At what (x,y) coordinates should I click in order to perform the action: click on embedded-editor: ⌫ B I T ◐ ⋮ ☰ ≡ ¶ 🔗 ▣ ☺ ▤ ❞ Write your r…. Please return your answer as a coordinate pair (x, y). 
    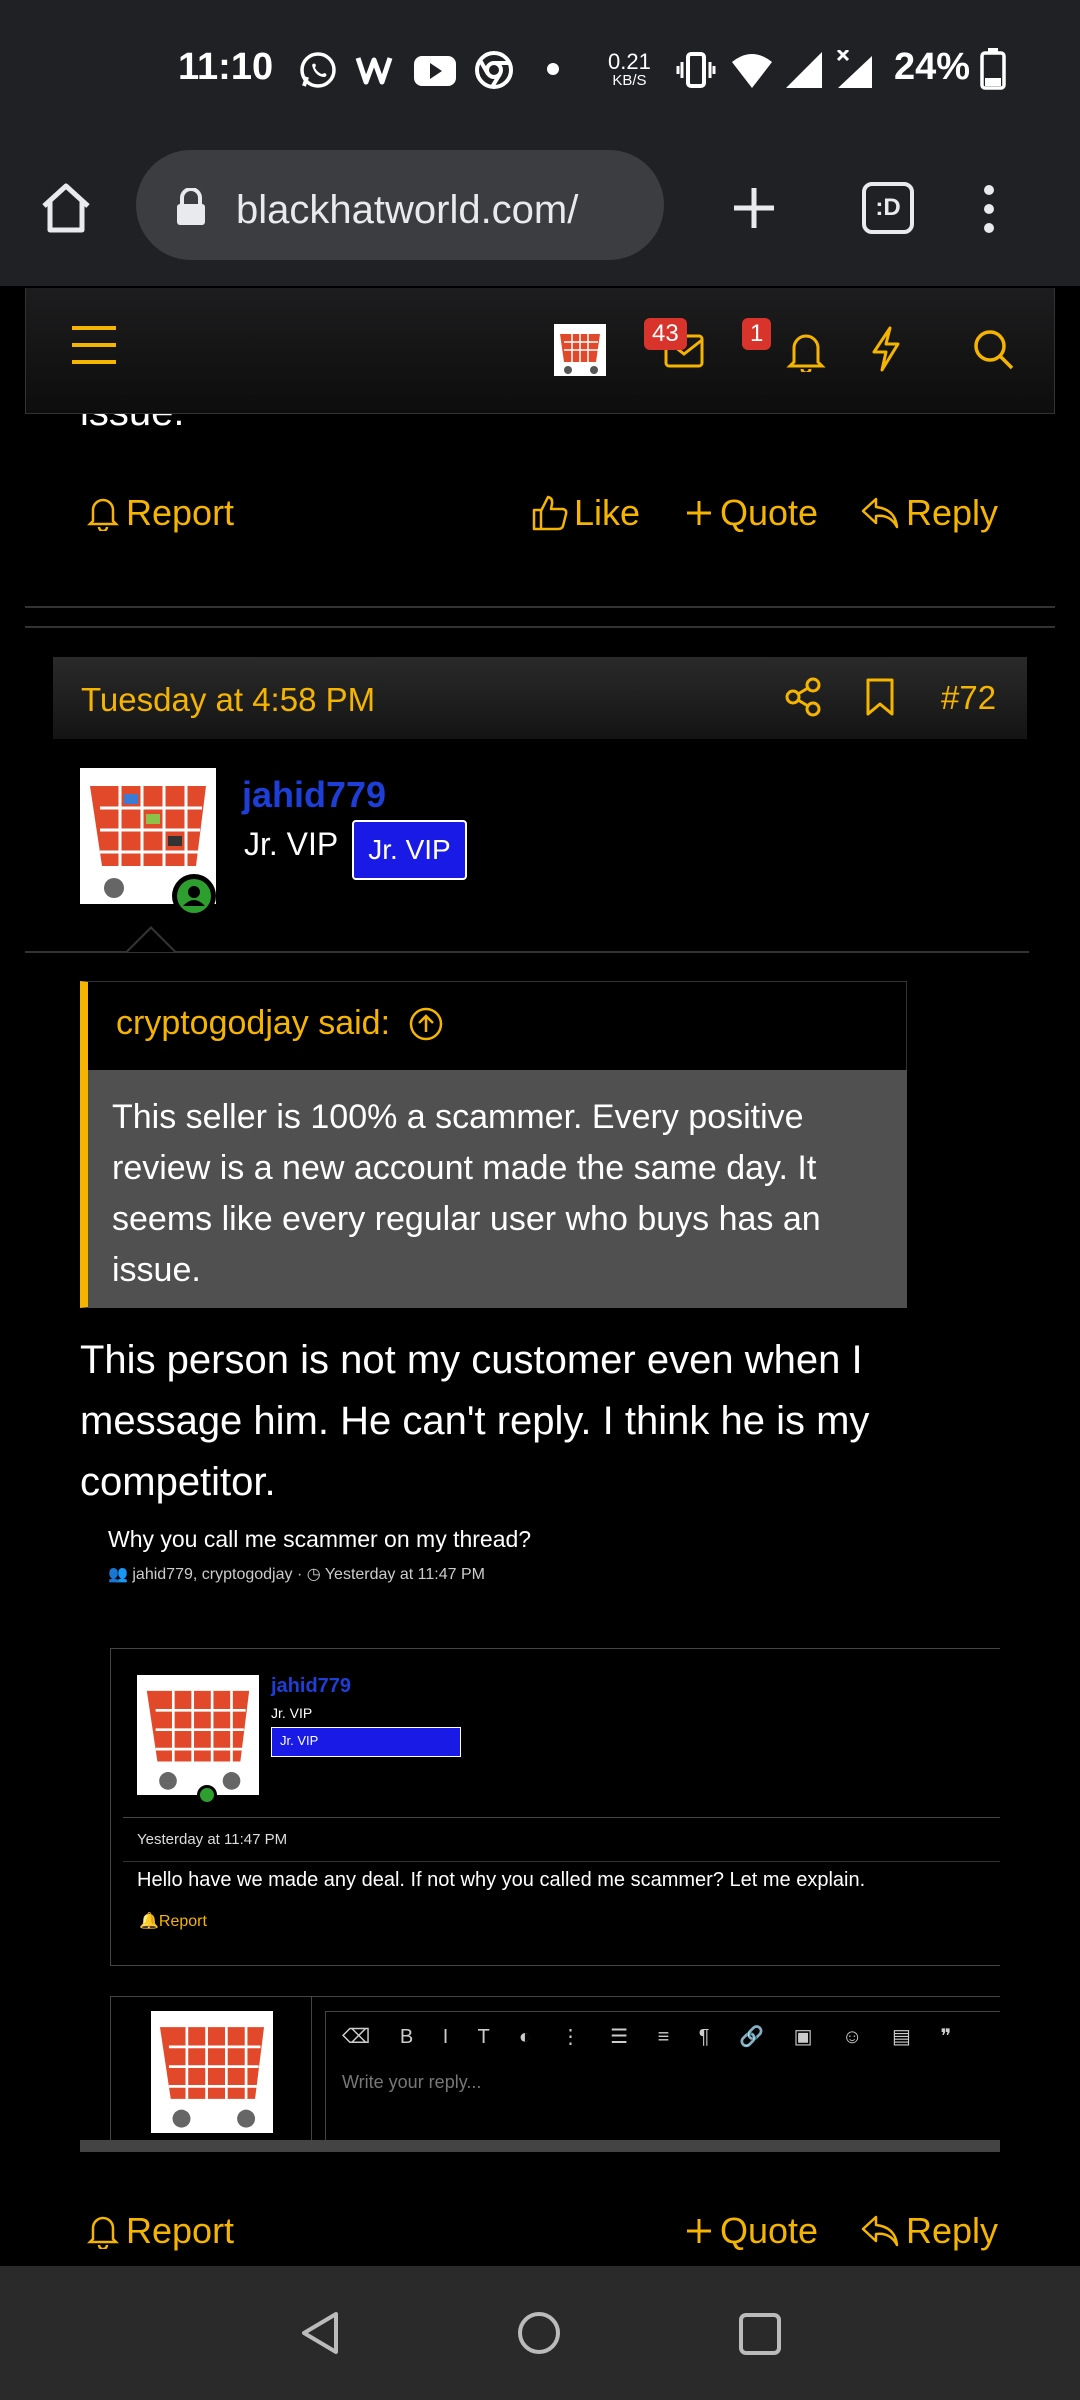
    Looking at the image, I should click on (662, 2081).